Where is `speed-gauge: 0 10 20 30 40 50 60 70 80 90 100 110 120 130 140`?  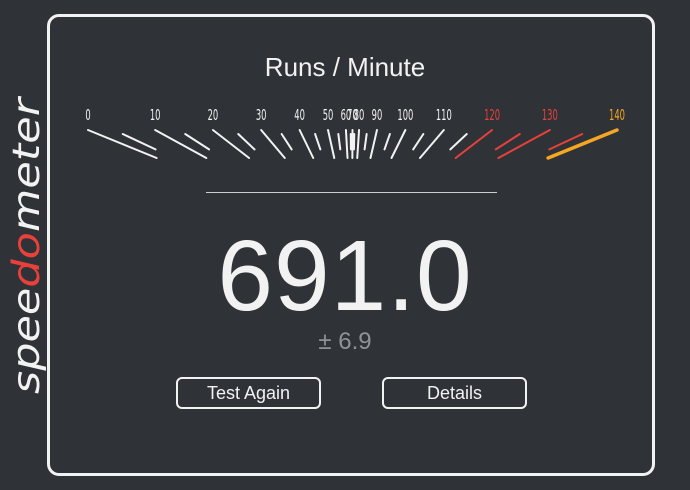 speed-gauge: 0 10 20 30 40 50 60 70 80 90 100 110 120 130 140 is located at coordinates (352, 135).